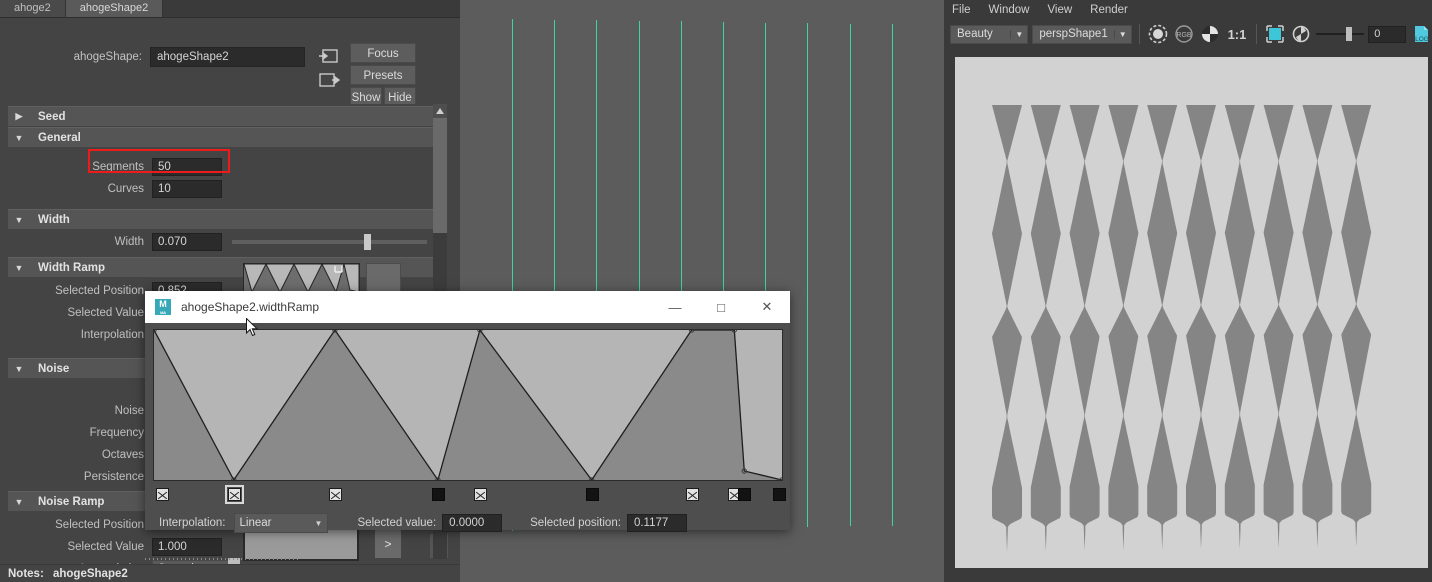 This screenshot has width=1432, height=582. What do you see at coordinates (187, 167) in the screenshot?
I see `segments-input: 50` at bounding box center [187, 167].